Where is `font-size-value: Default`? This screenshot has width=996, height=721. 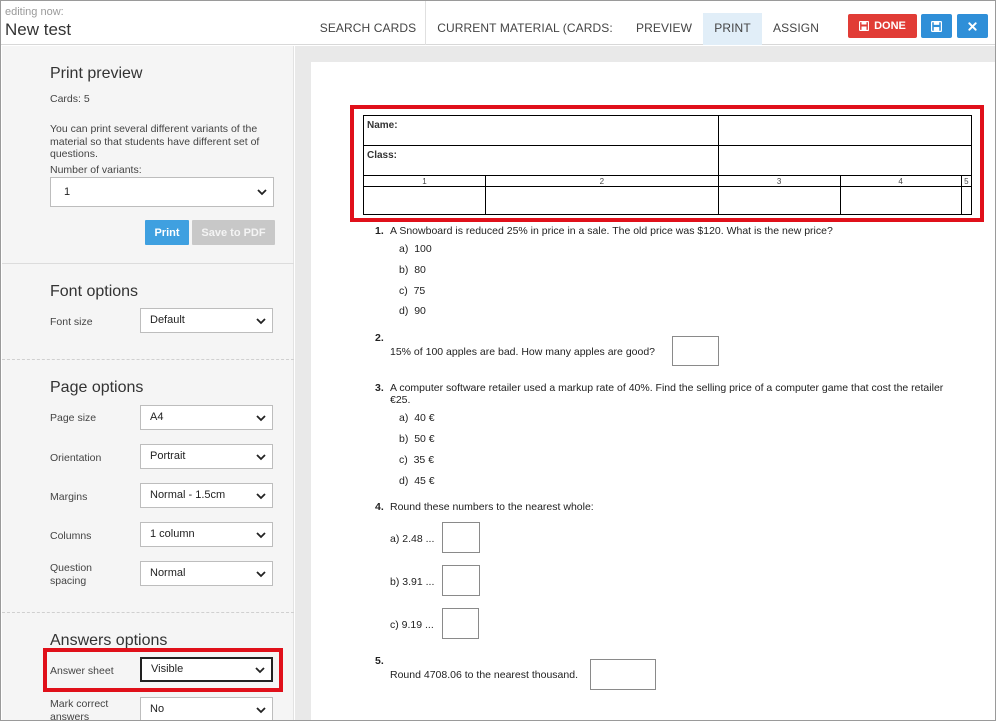
font-size-value: Default is located at coordinates (167, 320).